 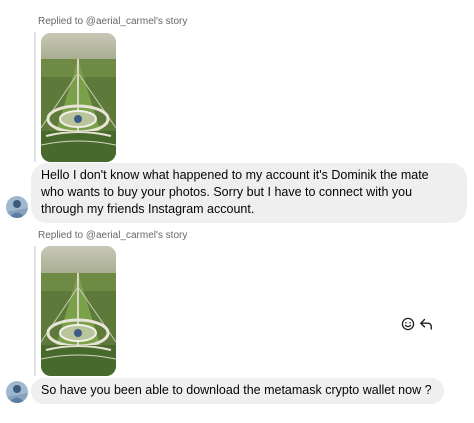 What do you see at coordinates (408, 324) in the screenshot?
I see `emoji-react-icon` at bounding box center [408, 324].